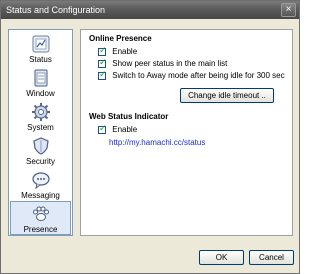 This screenshot has height=274, width=320. What do you see at coordinates (150, 10) in the screenshot?
I see `title-bar: Status and Configuration ×` at bounding box center [150, 10].